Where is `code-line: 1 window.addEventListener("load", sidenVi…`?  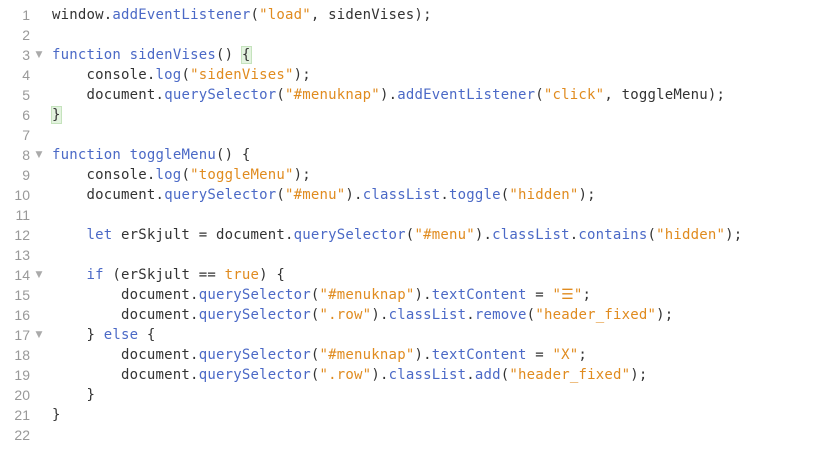
code-line: 1 window.addEventListener("load", sidenVi… is located at coordinates (414, 15).